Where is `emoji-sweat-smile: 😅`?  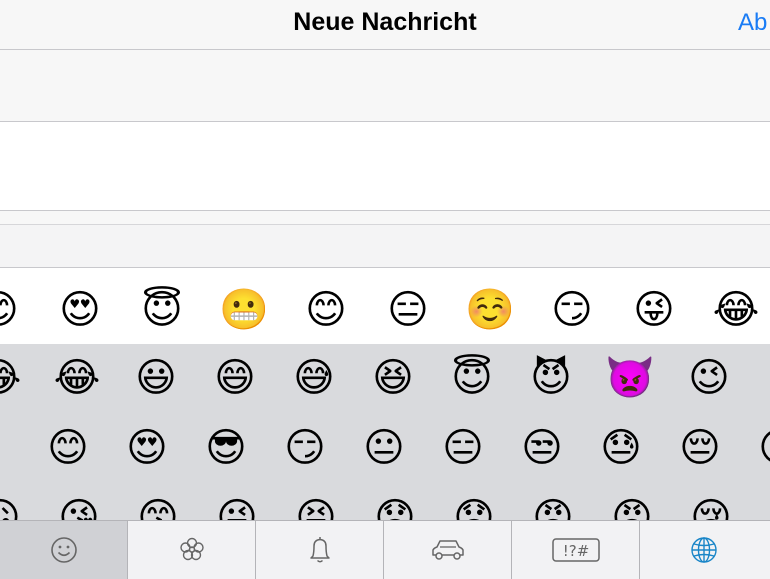 emoji-sweat-smile: 😅 is located at coordinates (314, 379).